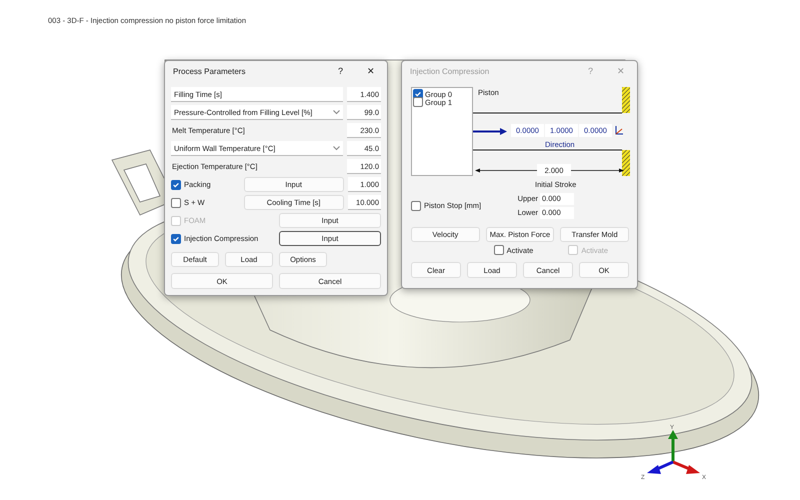  I want to click on window-title: Process Parameters, so click(209, 71).